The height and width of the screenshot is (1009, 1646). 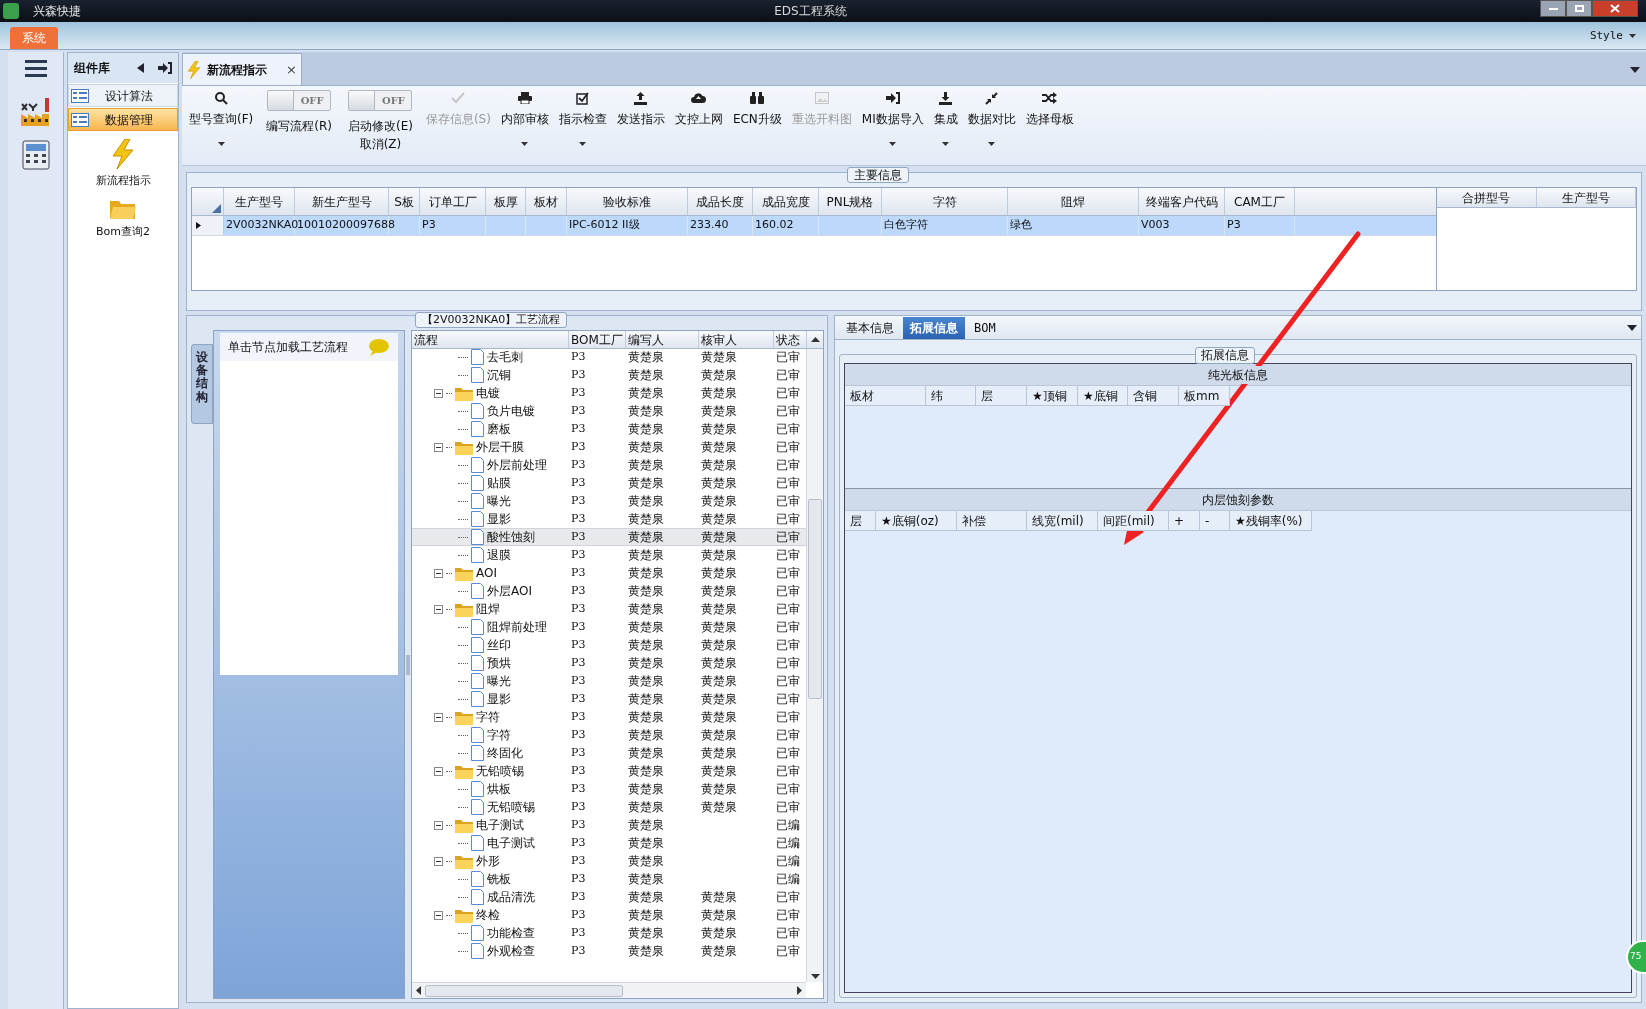 I want to click on column-header: 核审人, so click(x=736, y=339).